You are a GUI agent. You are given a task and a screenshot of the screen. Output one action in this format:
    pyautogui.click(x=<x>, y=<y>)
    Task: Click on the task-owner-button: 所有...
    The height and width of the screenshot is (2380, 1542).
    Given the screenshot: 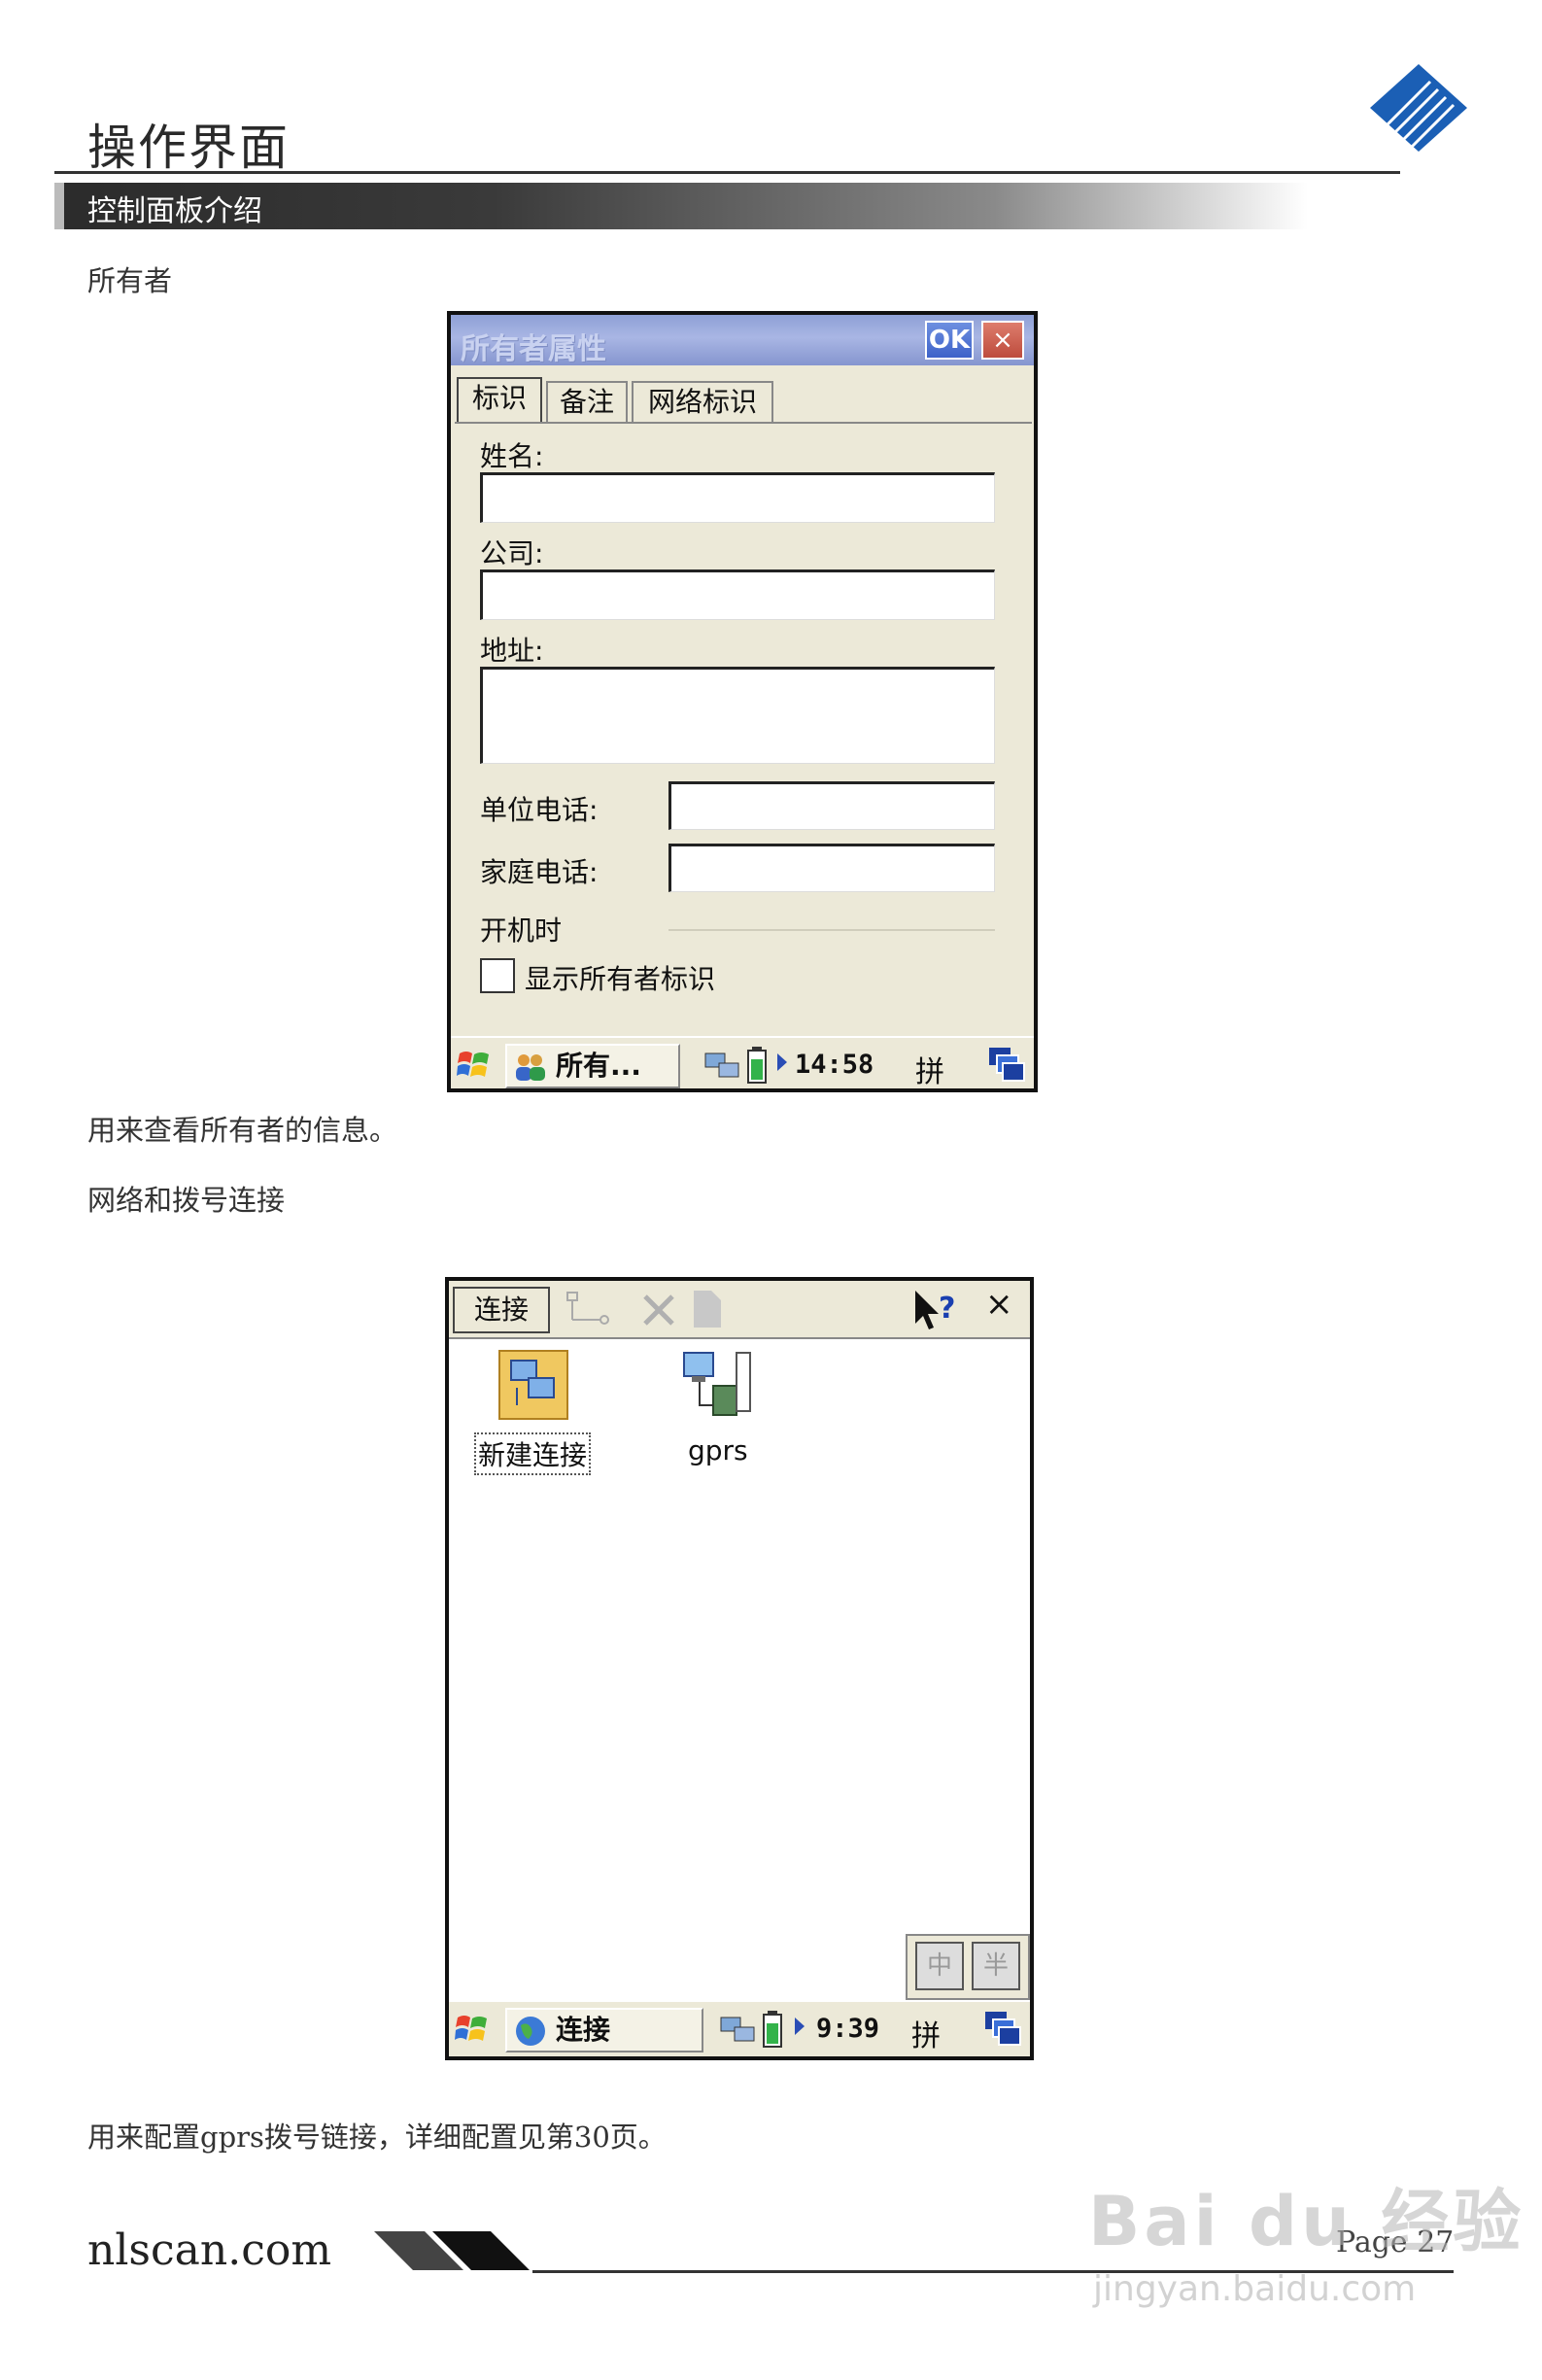 What is the action you would take?
    pyautogui.click(x=592, y=1066)
    